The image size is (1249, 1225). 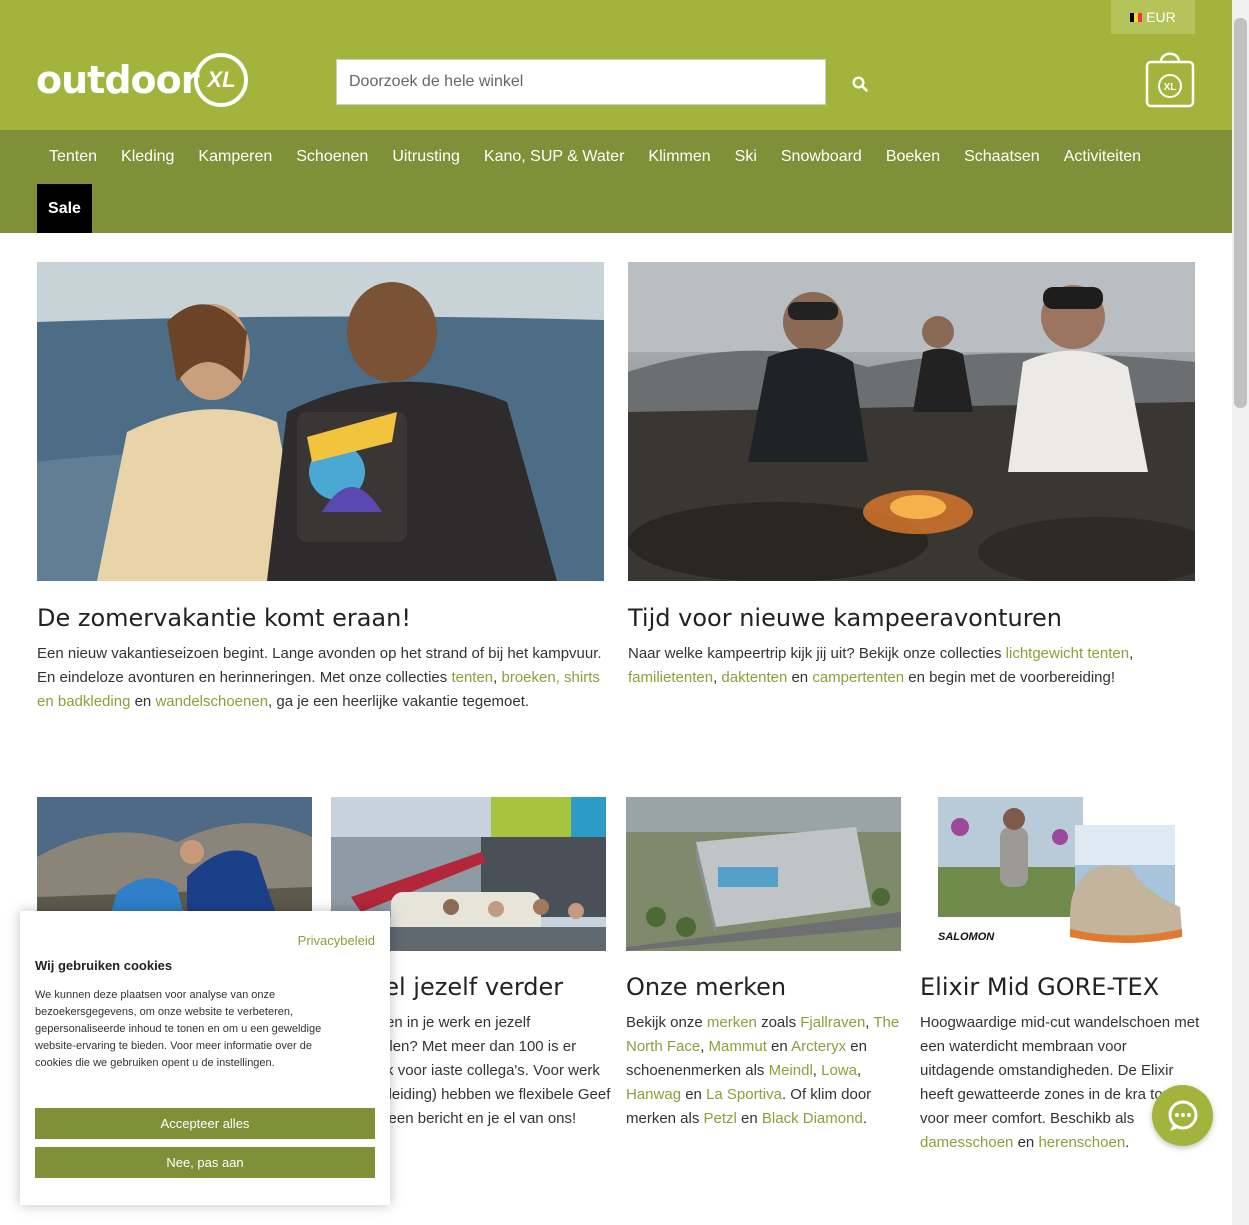 I want to click on cart-button: XL, so click(x=1170, y=79).